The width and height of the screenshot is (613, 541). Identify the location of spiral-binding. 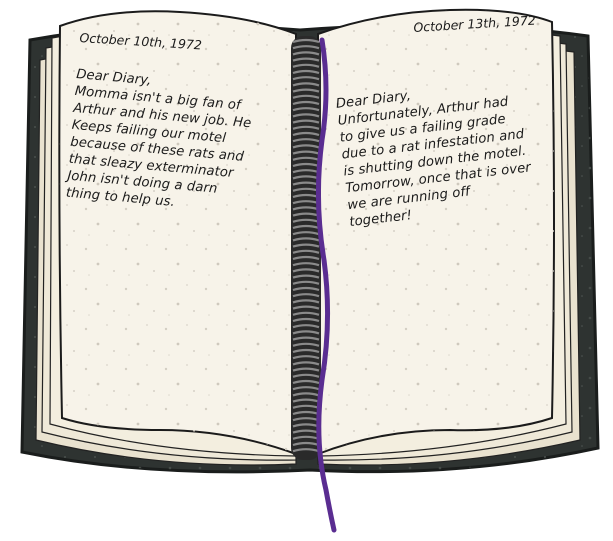
(306, 248).